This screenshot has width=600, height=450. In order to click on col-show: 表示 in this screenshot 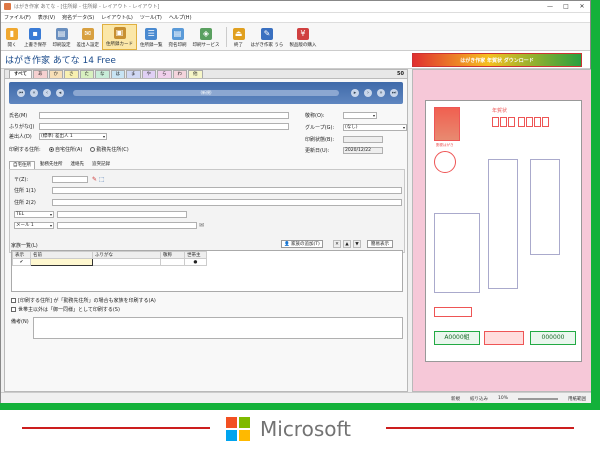, I will do `click(21, 255)`.